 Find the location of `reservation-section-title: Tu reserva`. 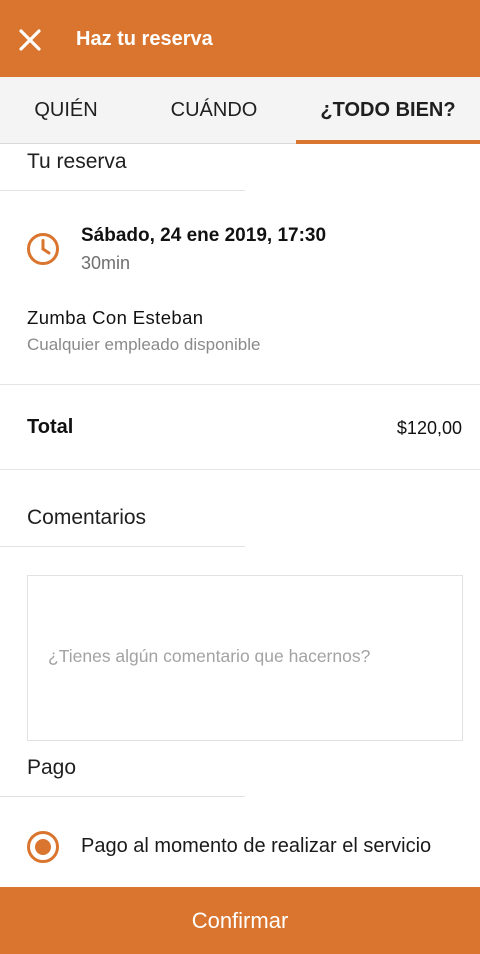

reservation-section-title: Tu reserva is located at coordinates (77, 161).